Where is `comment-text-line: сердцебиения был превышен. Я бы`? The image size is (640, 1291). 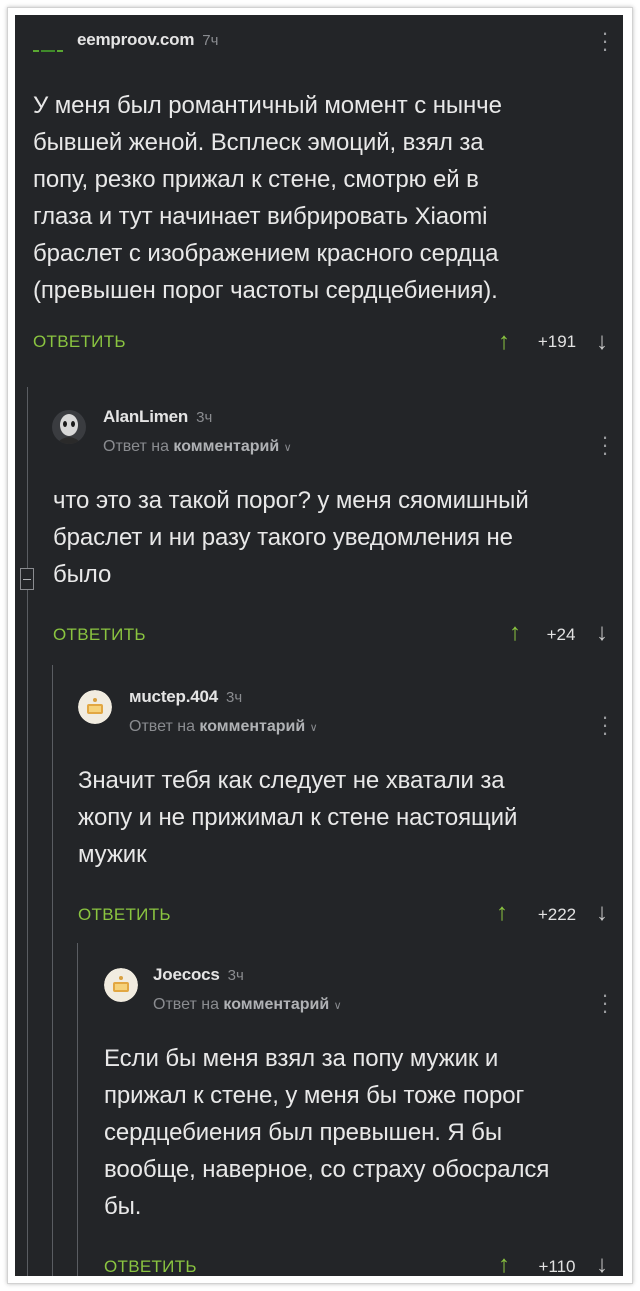
comment-text-line: сердцебиения был превышен. Я бы is located at coordinates (303, 1132).